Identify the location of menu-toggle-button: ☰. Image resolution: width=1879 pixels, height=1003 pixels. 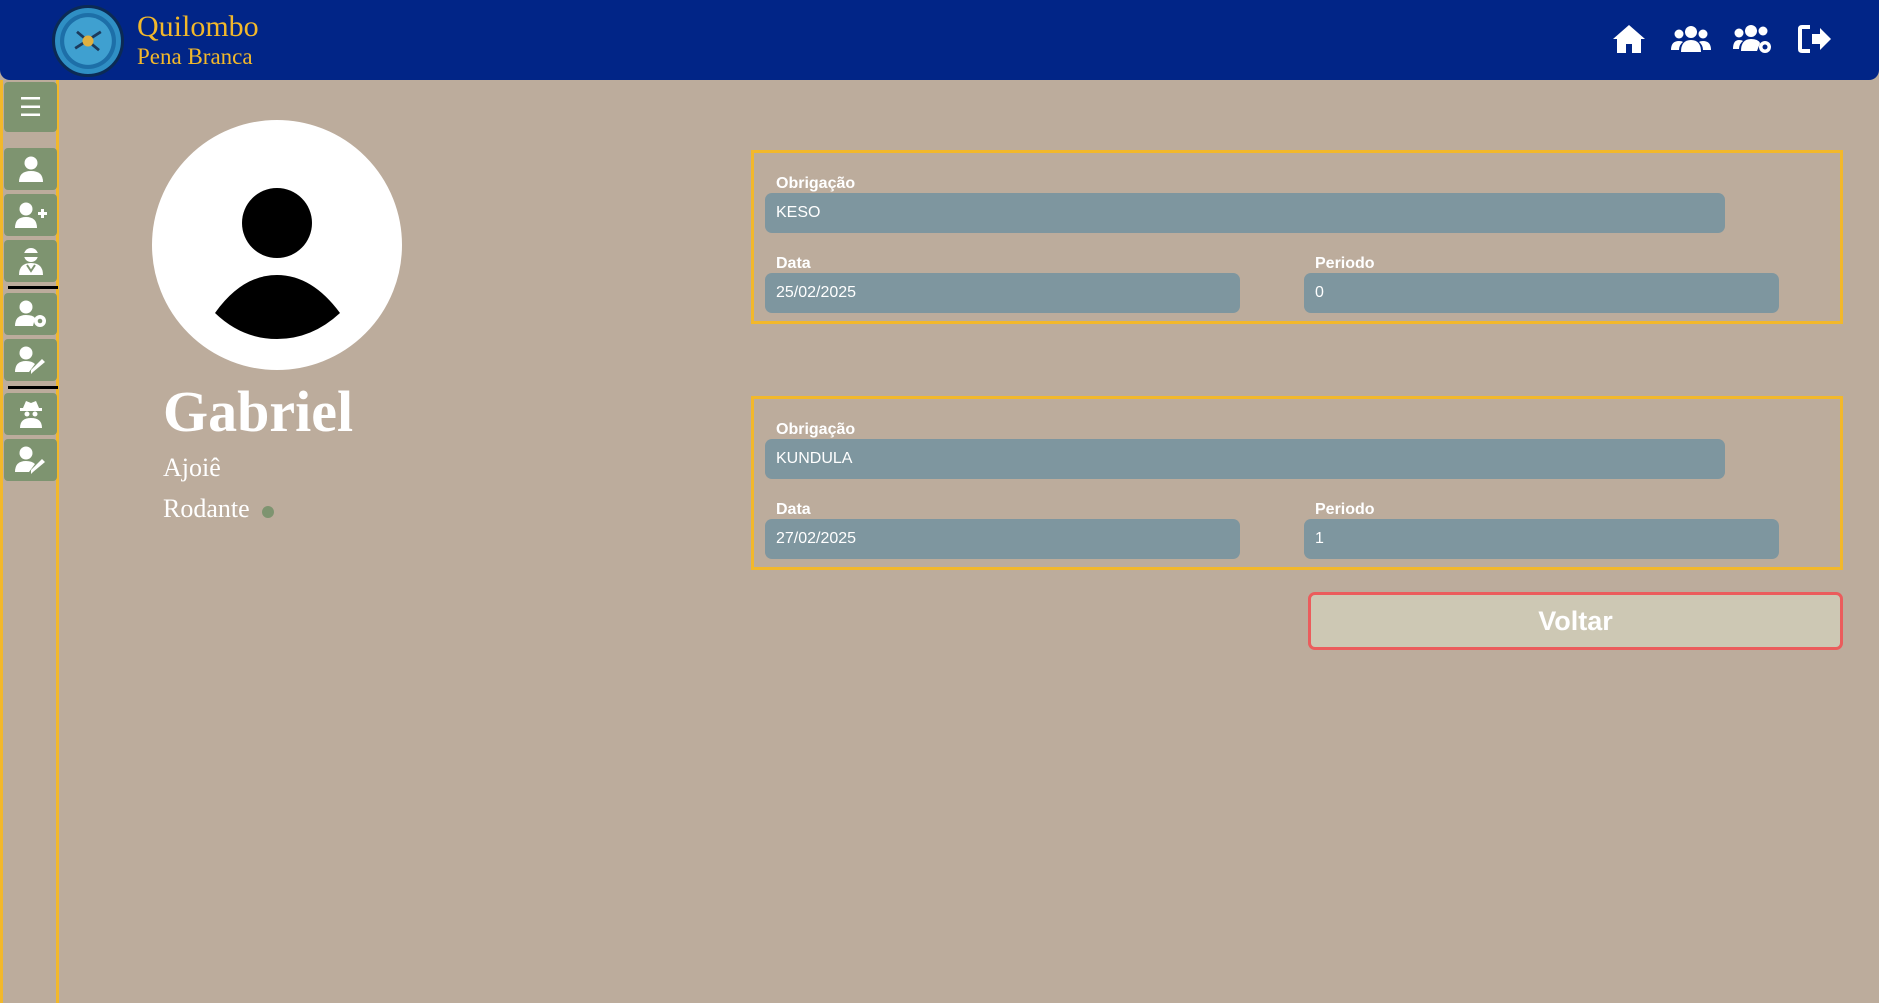
(30, 107).